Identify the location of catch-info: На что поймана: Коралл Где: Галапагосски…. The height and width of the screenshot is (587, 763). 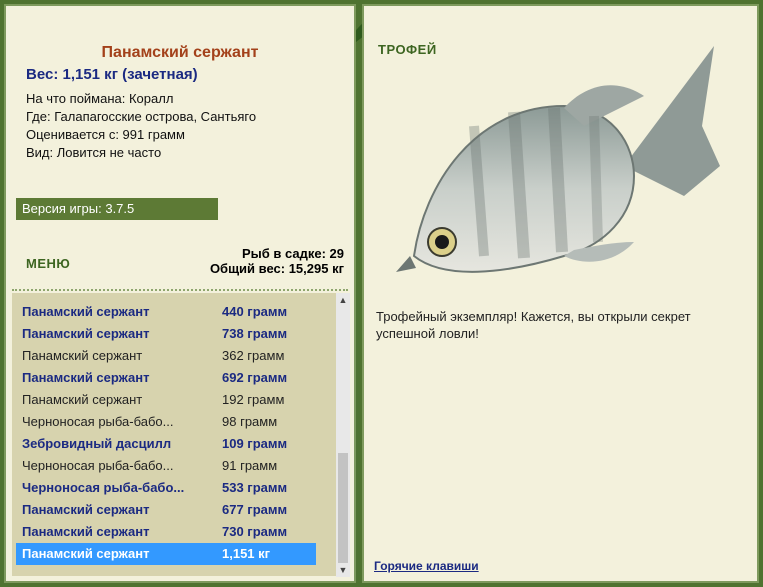
(141, 126).